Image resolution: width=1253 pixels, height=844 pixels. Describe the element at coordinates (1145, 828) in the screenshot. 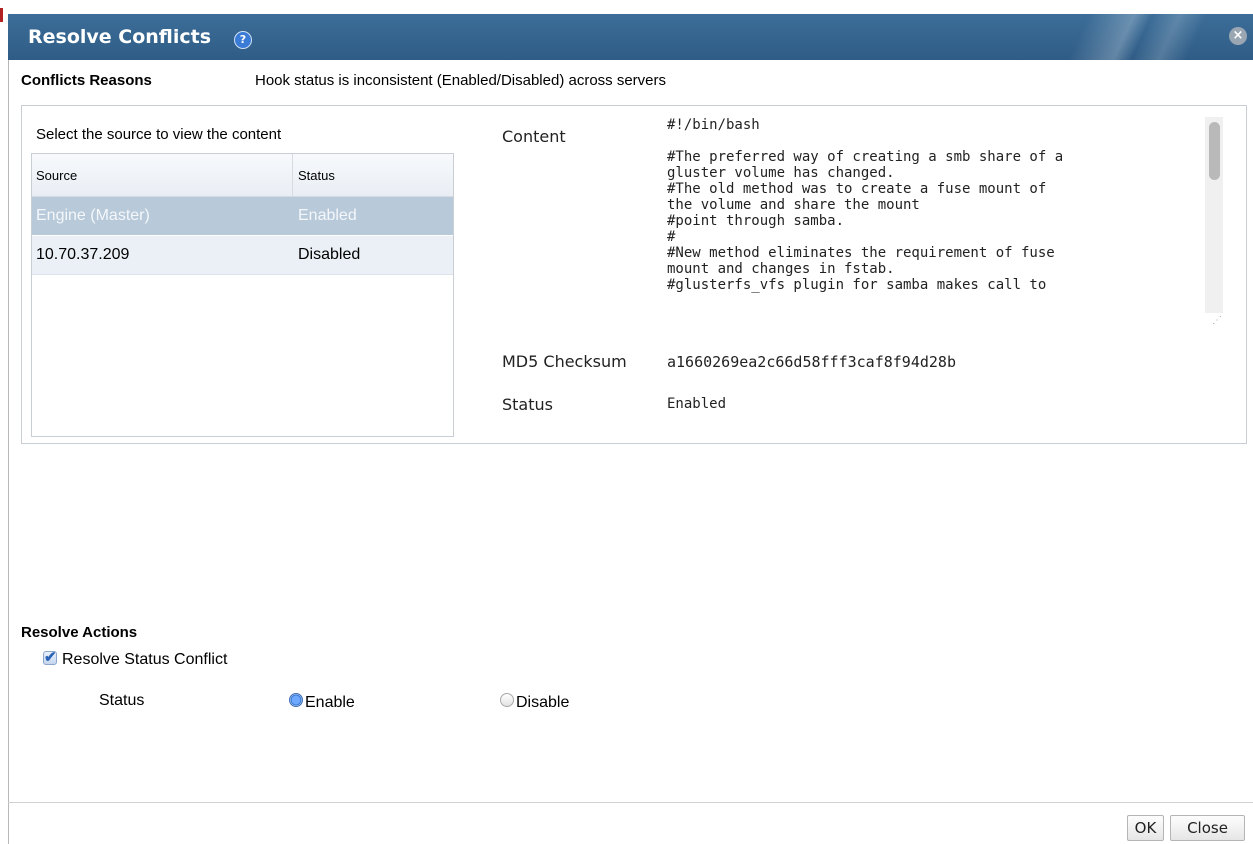

I see `ok-button: OK` at that location.